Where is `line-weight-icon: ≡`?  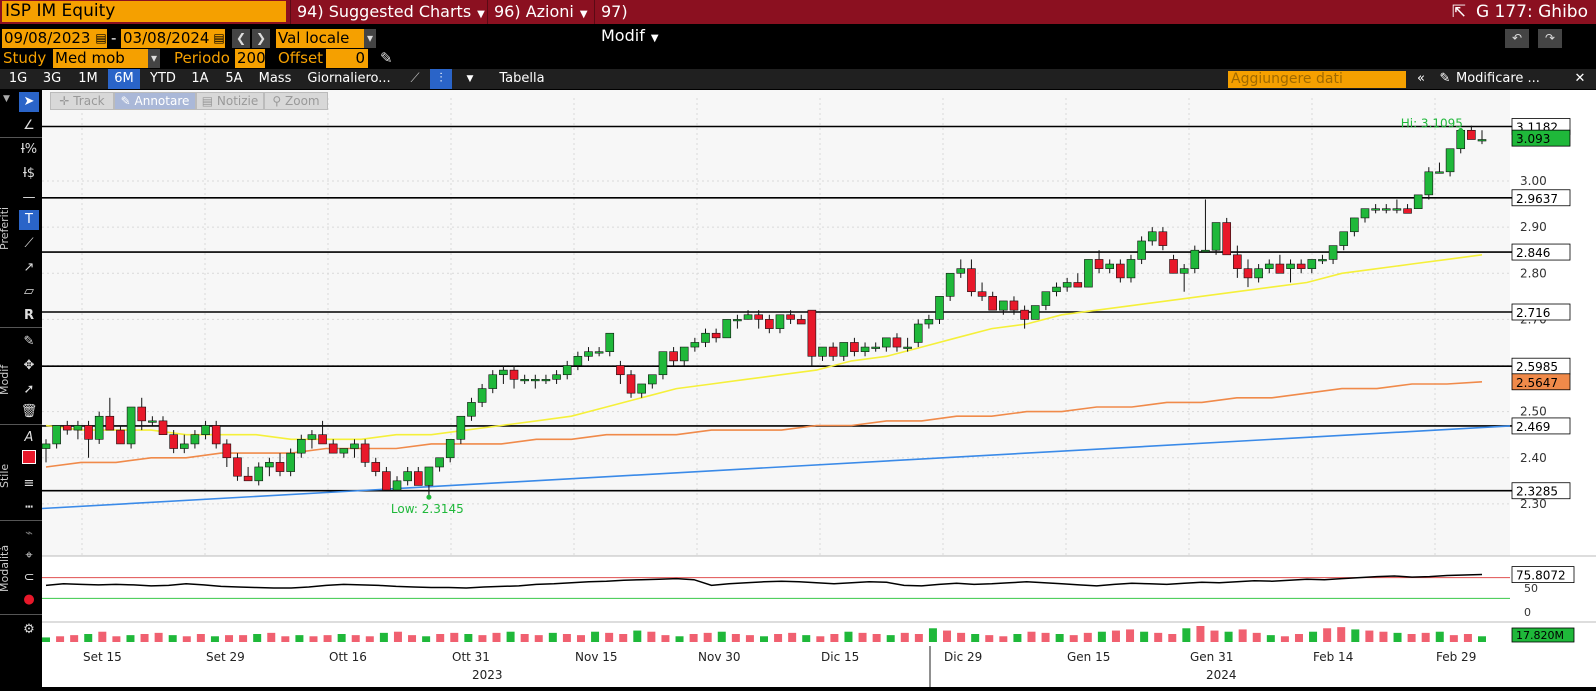
line-weight-icon: ≡ is located at coordinates (29, 484).